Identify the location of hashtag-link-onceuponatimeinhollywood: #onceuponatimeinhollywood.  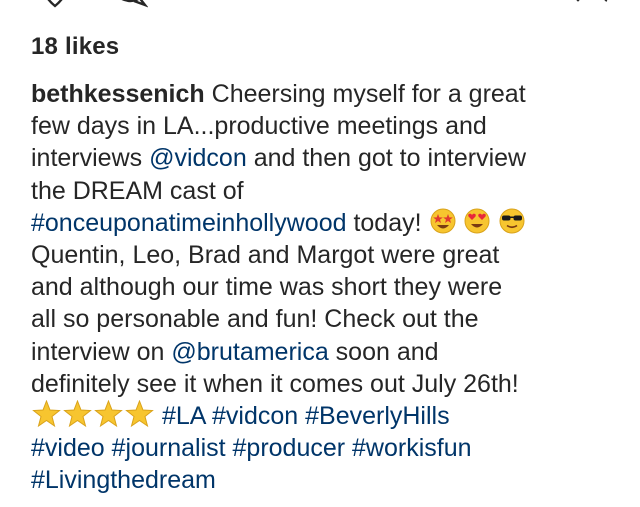
(189, 223).